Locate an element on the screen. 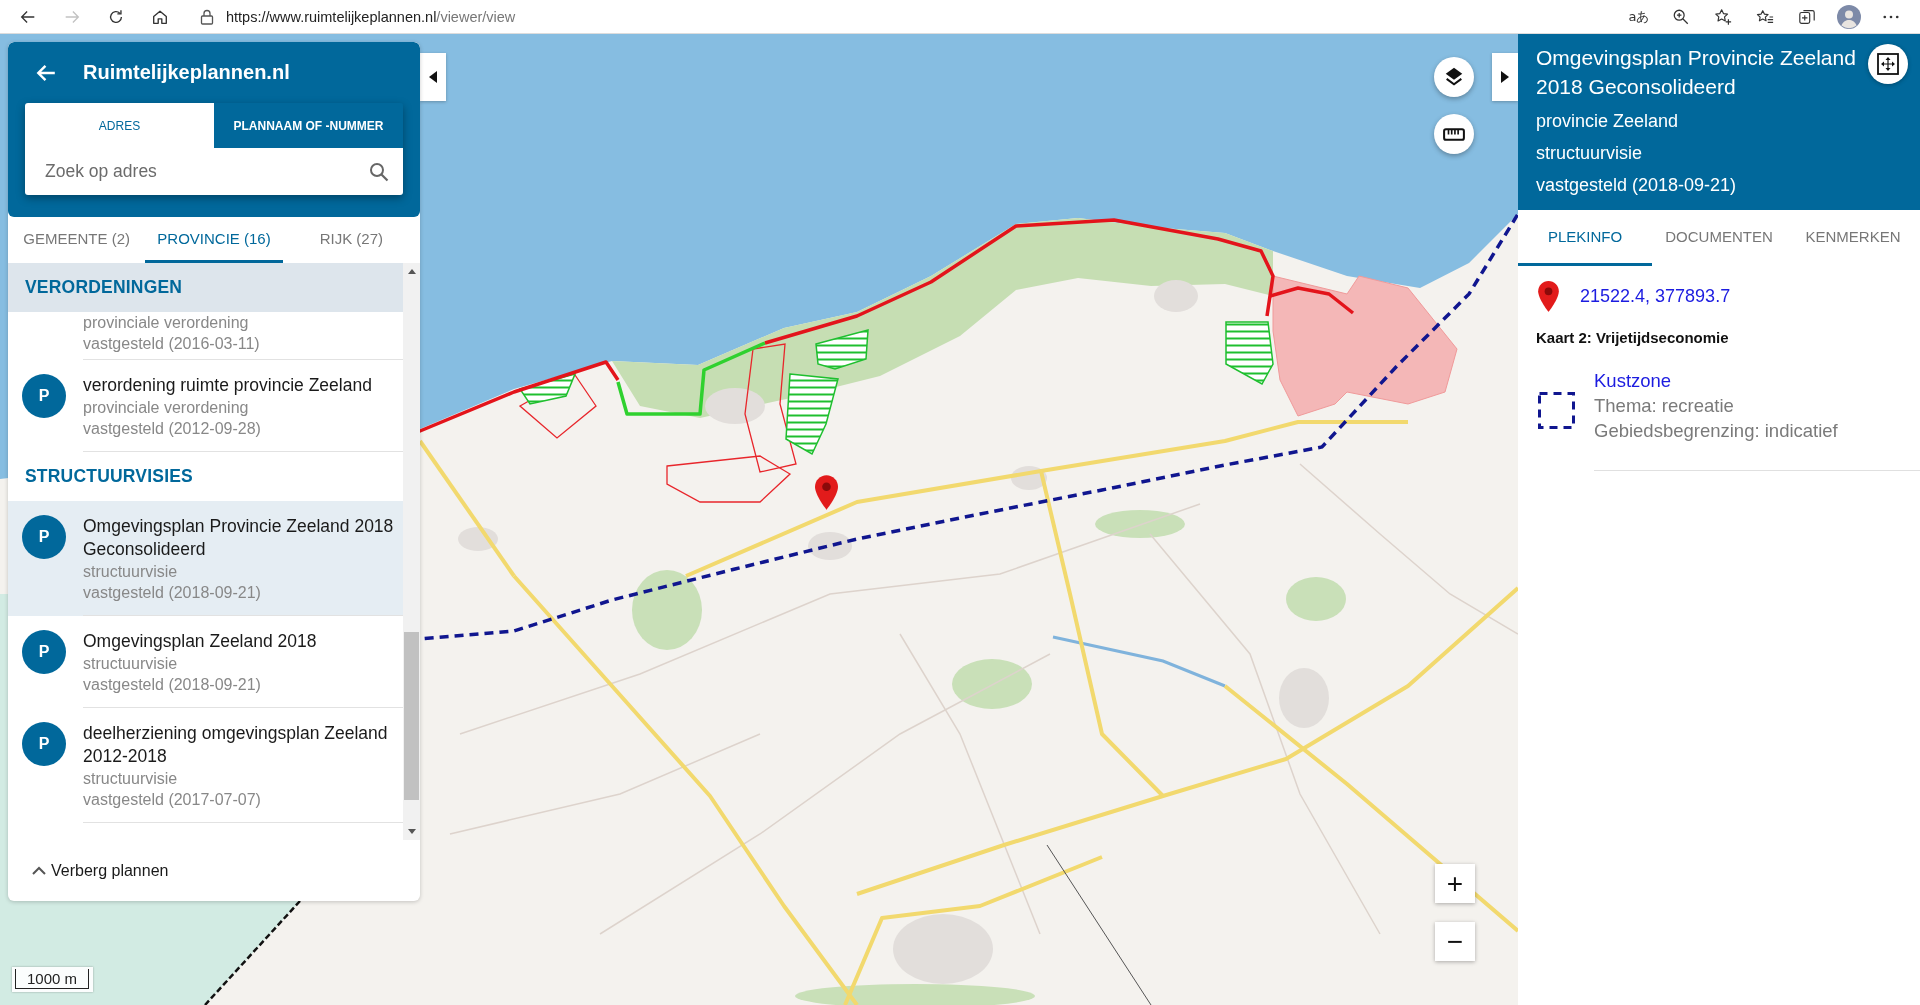 This screenshot has width=1920, height=1005. plan-list-item: P deelherziening omgevingsplan Zeeland 2012-2018 structuurvisie vastgesteld (2017-07-07) is located at coordinates (205, 765).